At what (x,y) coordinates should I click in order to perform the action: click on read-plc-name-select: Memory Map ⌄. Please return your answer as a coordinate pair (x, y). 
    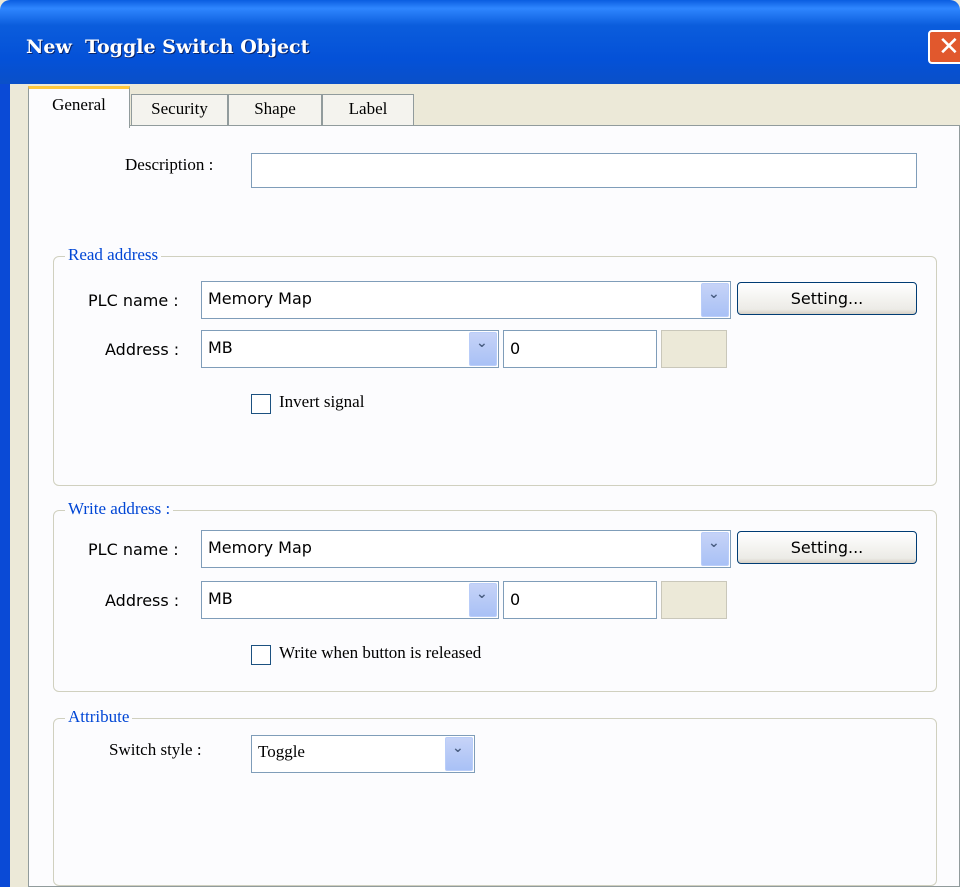
    Looking at the image, I should click on (466, 300).